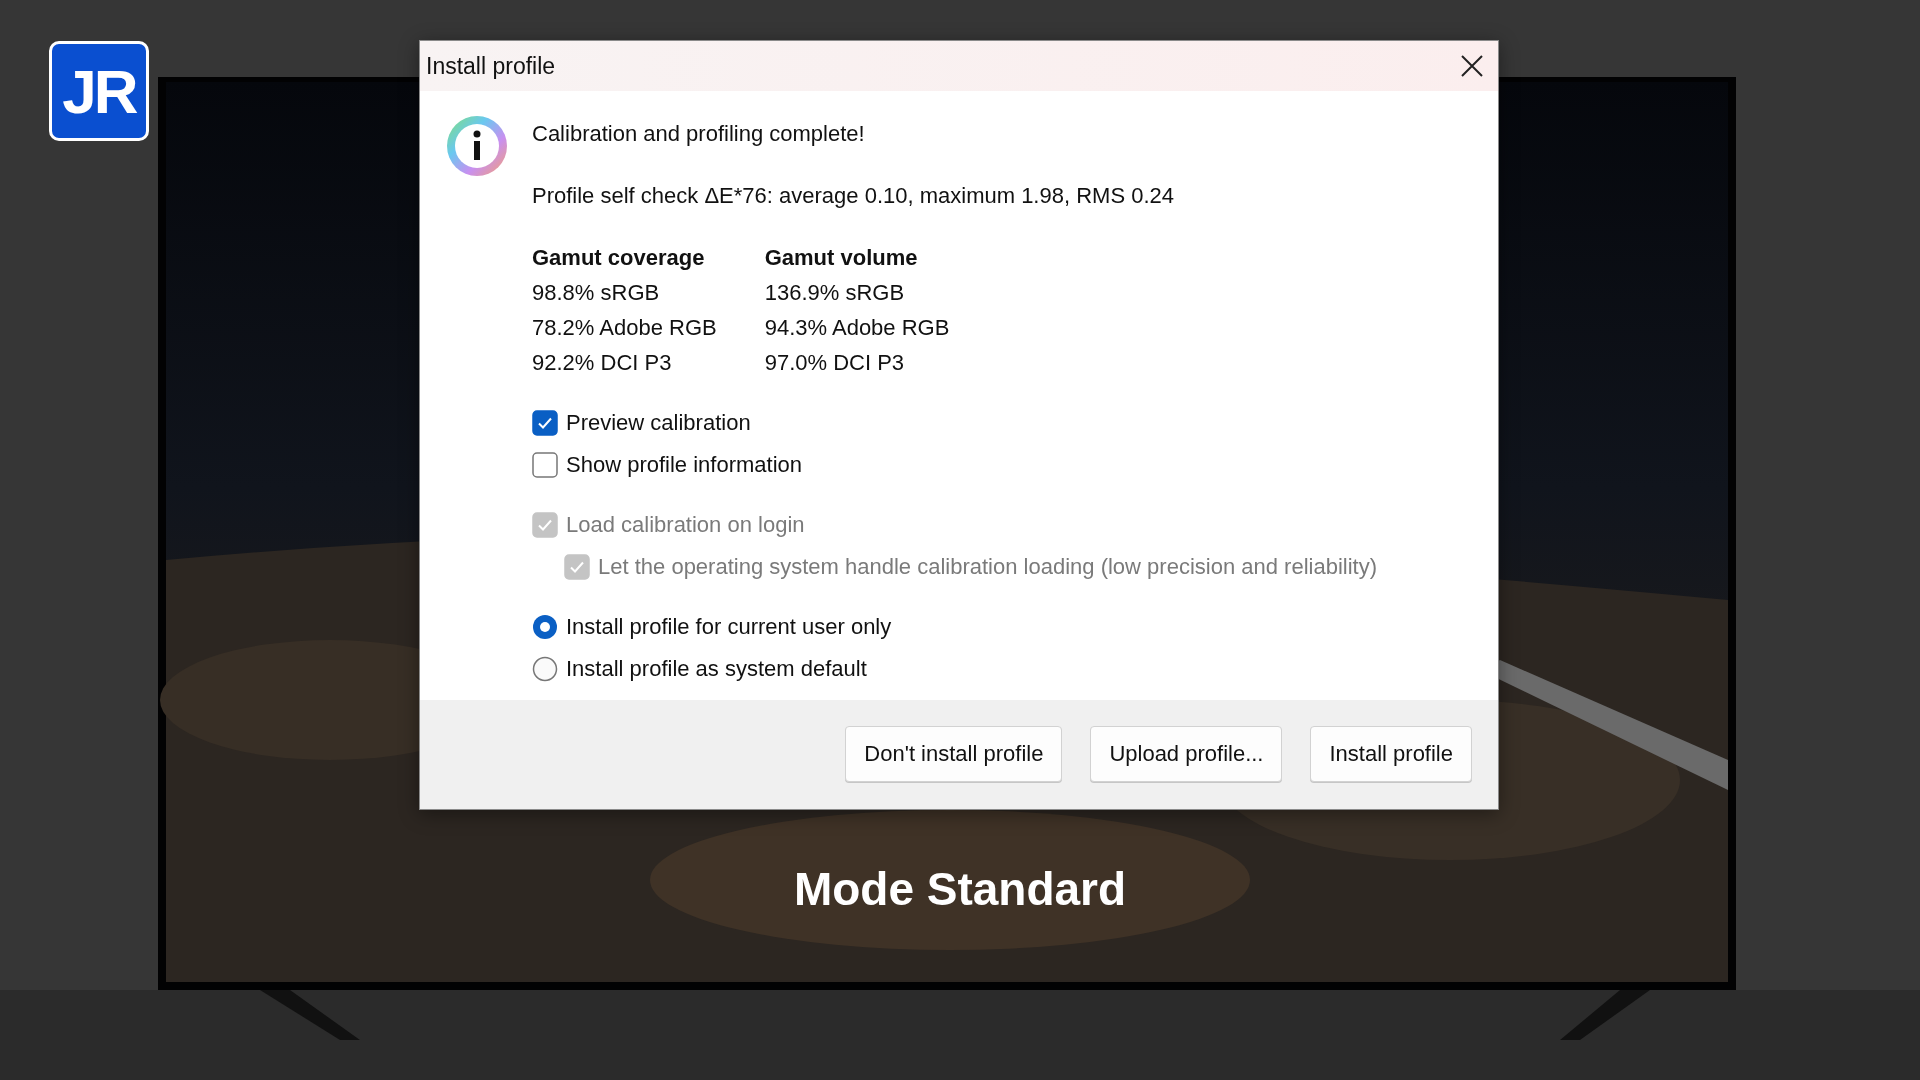 Image resolution: width=1920 pixels, height=1080 pixels. Describe the element at coordinates (960, 889) in the screenshot. I see `caption: Mode Standard` at that location.